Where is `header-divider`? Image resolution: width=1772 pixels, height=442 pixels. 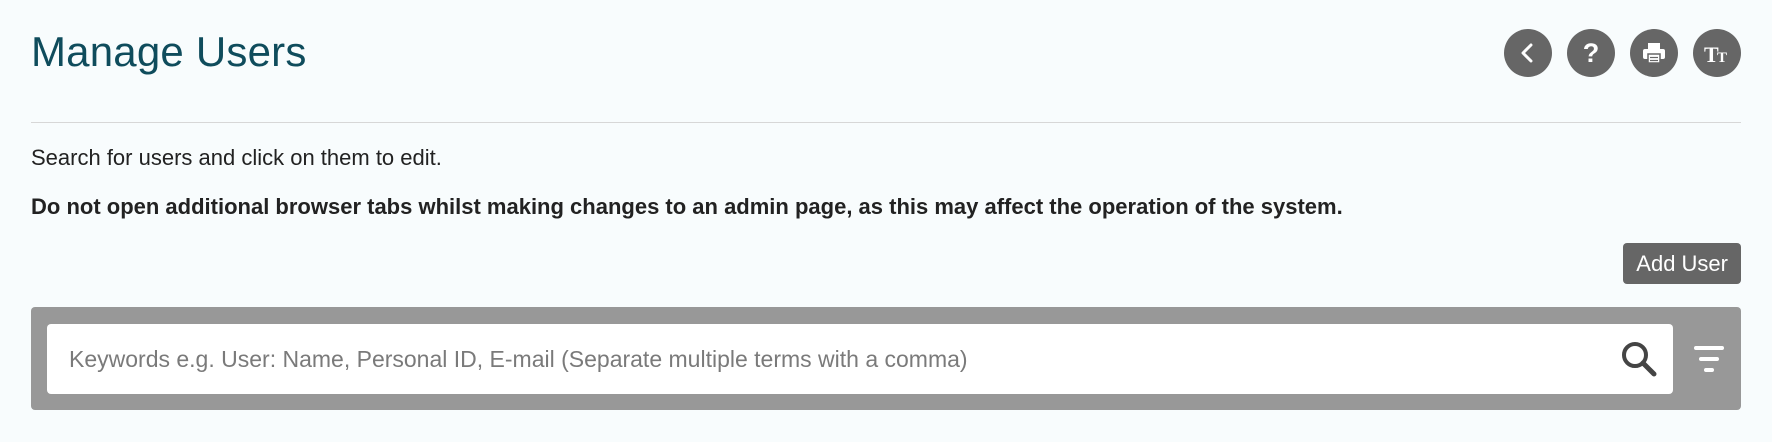
header-divider is located at coordinates (886, 122).